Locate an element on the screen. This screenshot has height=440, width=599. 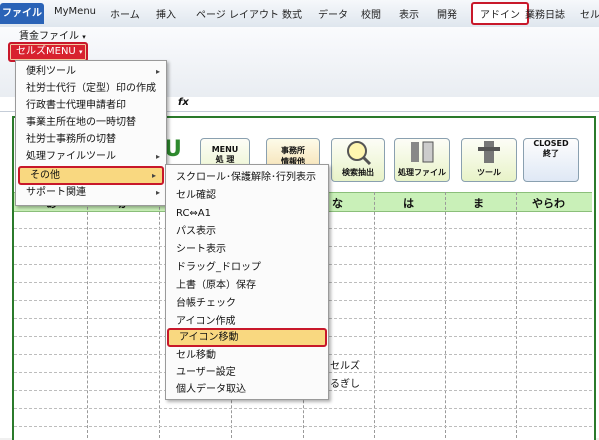
submenu-item: パス表示 is located at coordinates (247, 231).